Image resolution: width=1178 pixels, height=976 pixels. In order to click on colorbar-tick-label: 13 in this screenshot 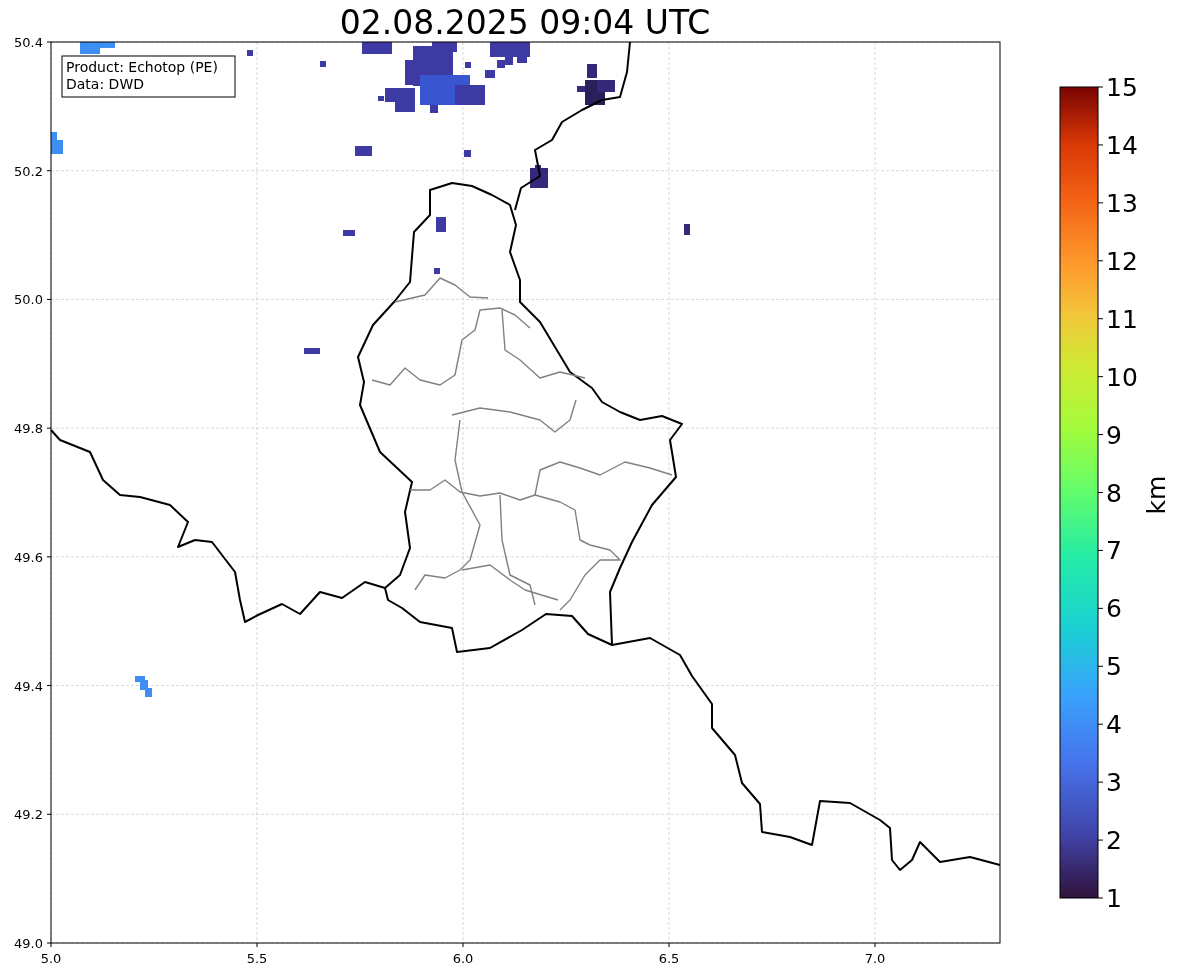, I will do `click(1122, 203)`.